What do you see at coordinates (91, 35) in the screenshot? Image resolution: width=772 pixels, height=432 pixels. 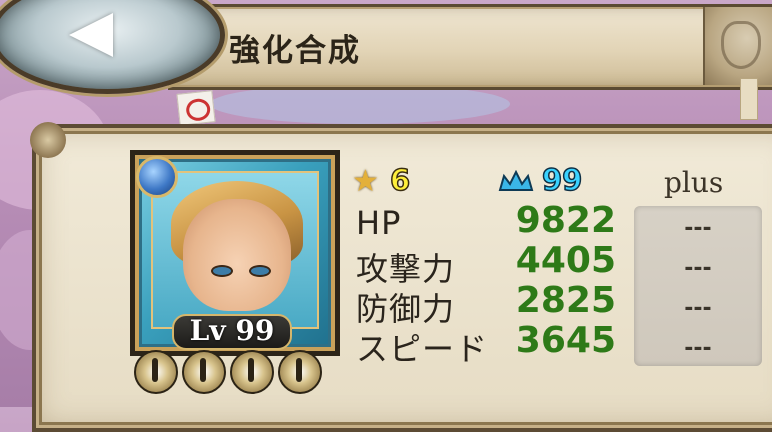 I see `back-arrow-icon` at bounding box center [91, 35].